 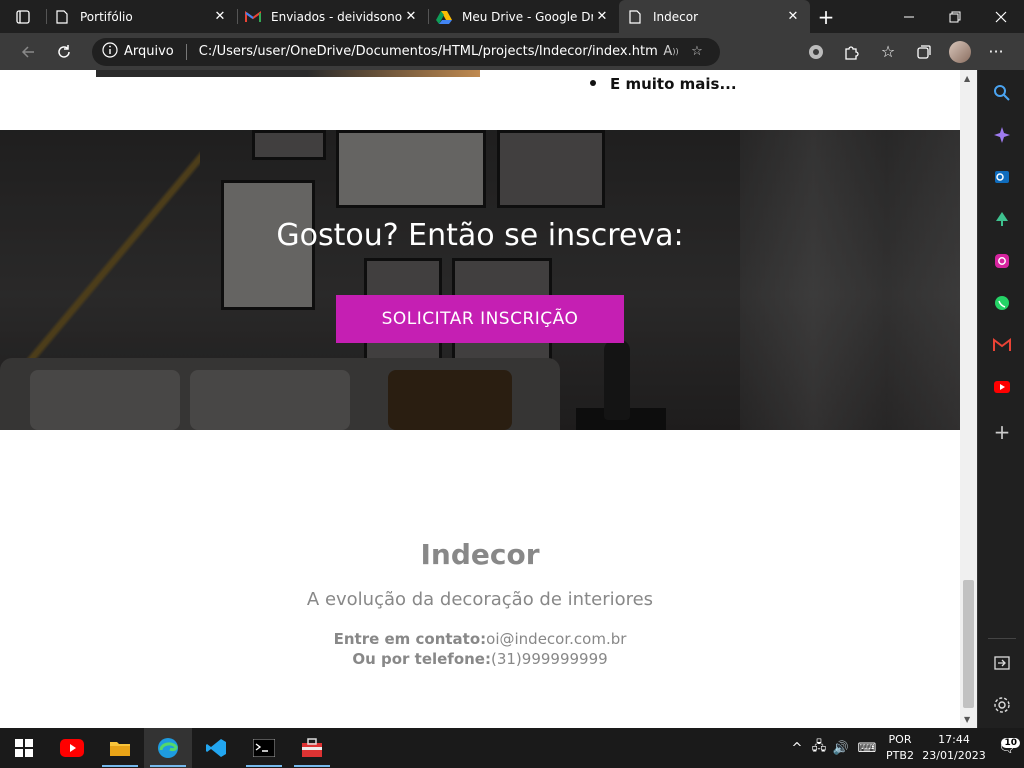 What do you see at coordinates (1001, 16) in the screenshot?
I see `close-window-button` at bounding box center [1001, 16].